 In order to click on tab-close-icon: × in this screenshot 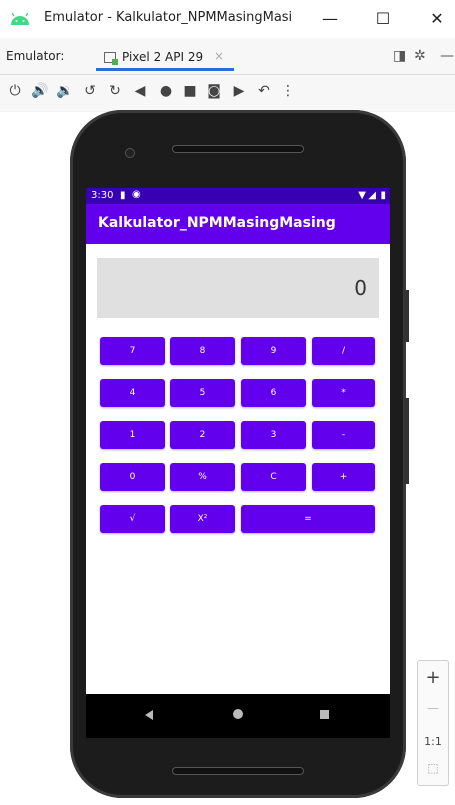, I will do `click(219, 56)`.